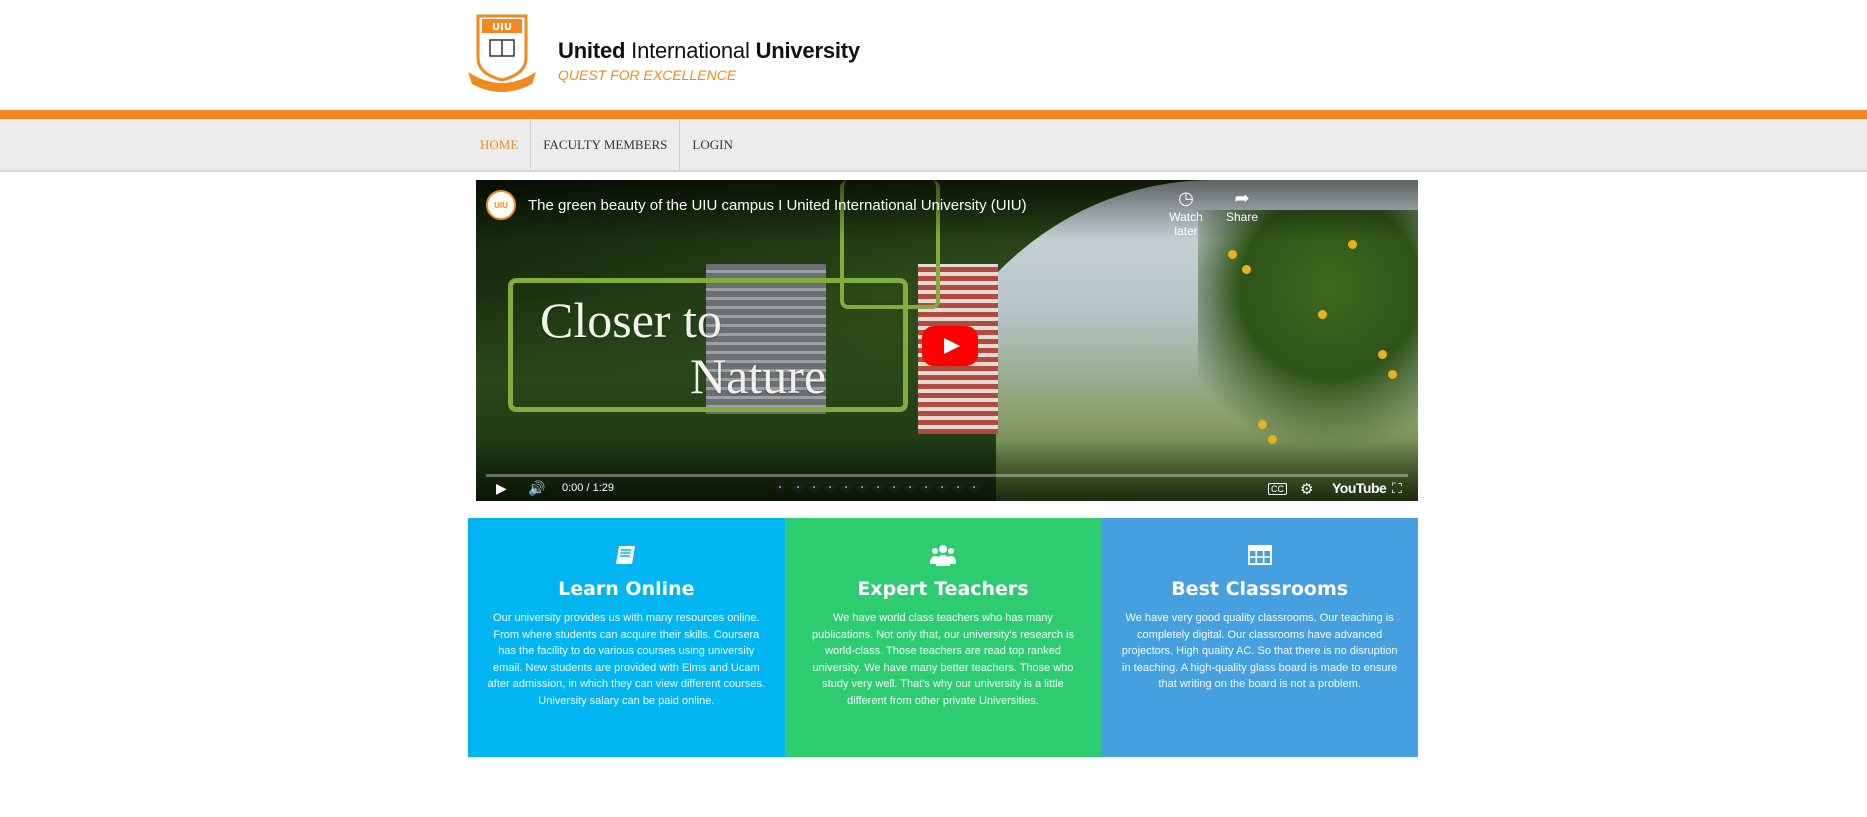 Image resolution: width=1867 pixels, height=817 pixels. I want to click on video-progress-bar, so click(947, 475).